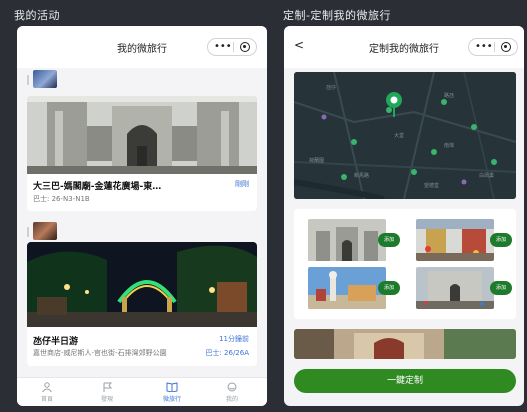 The height and width of the screenshot is (412, 527). Describe the element at coordinates (231, 399) in the screenshot. I see `tab-label: 我的` at that location.